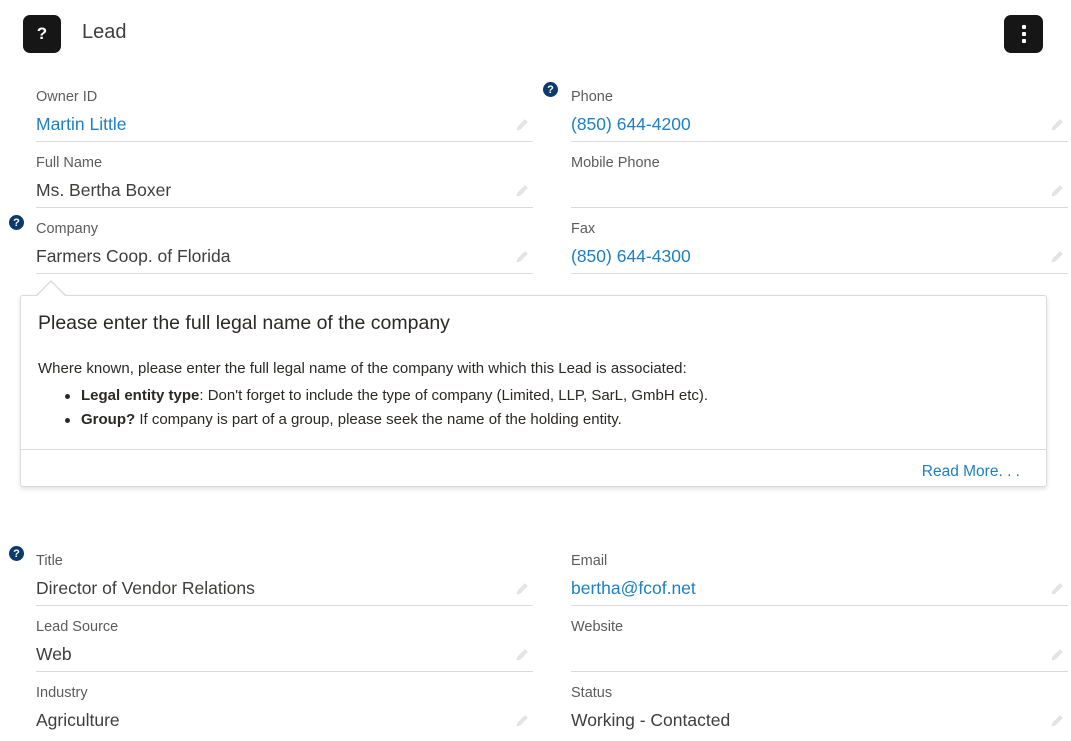 Image resolution: width=1071 pixels, height=741 pixels. Describe the element at coordinates (78, 720) in the screenshot. I see `field-value: Agriculture` at that location.